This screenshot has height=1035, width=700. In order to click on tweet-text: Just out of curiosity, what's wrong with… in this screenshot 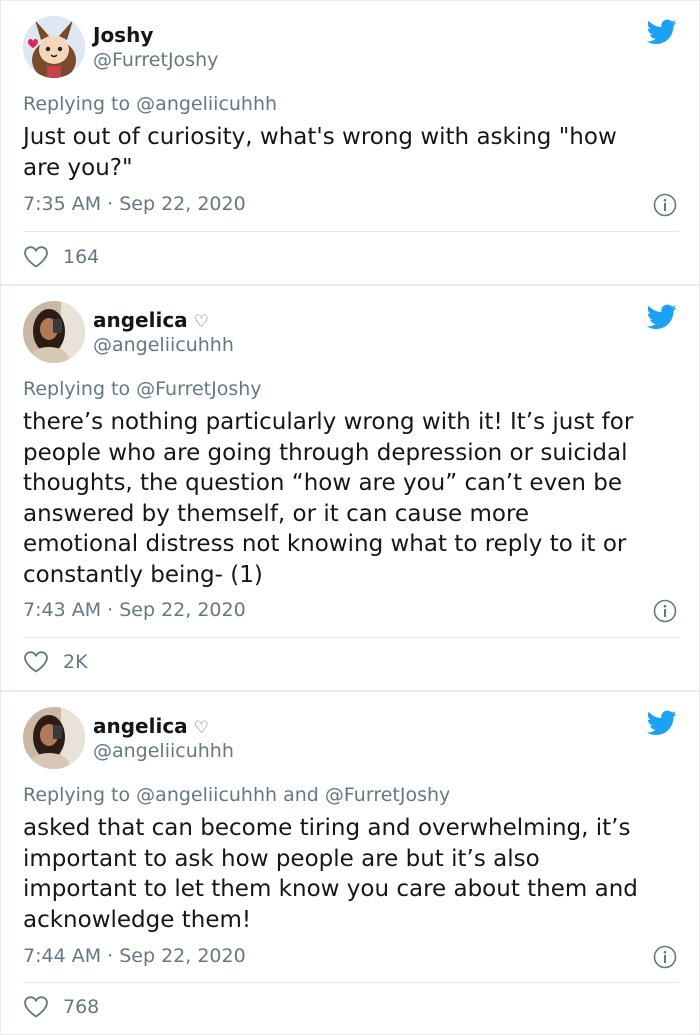, I will do `click(351, 152)`.